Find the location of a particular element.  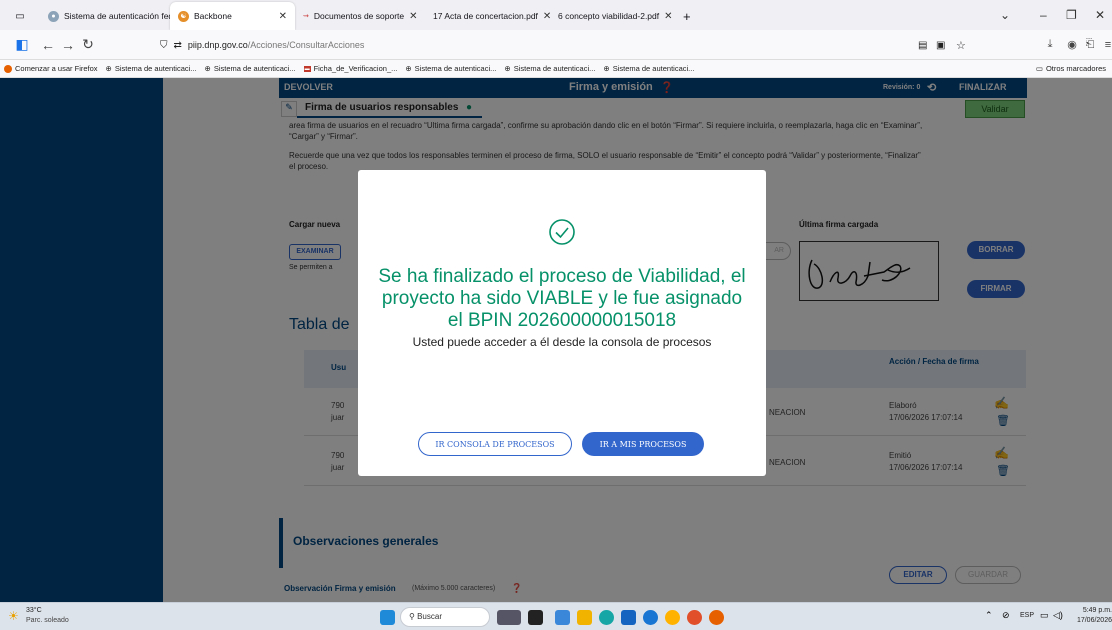

clock-time: 5:49 p.m. is located at coordinates (1094, 610).